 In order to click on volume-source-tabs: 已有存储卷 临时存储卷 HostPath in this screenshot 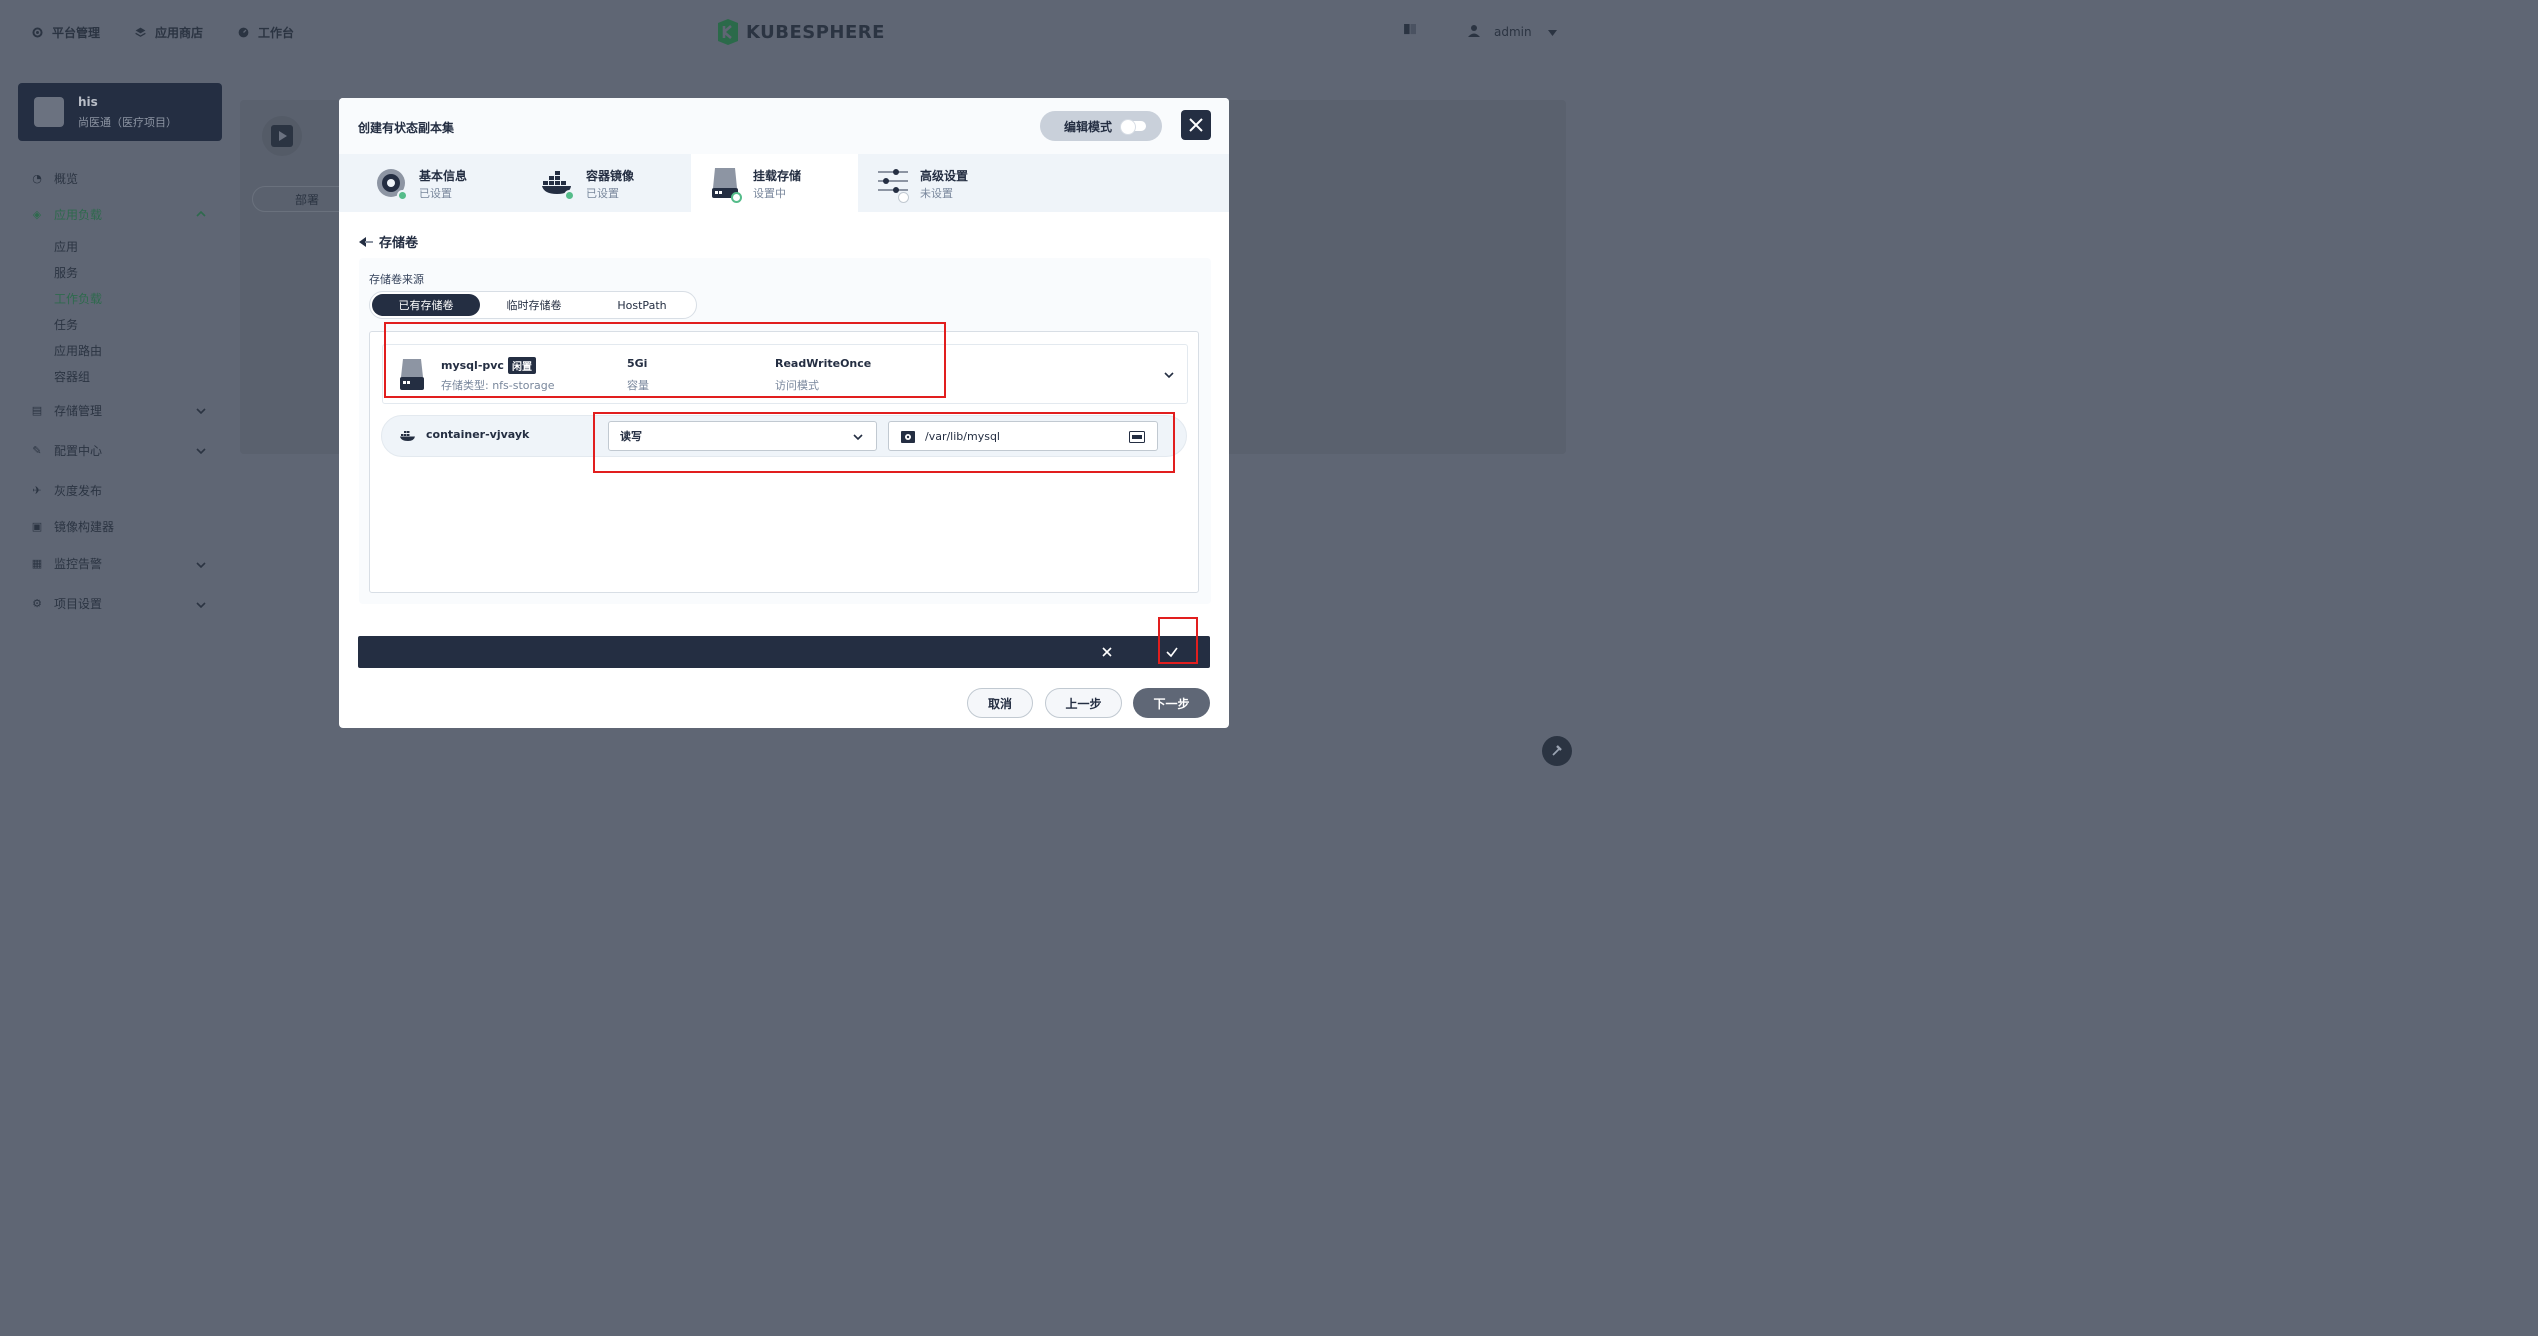, I will do `click(533, 305)`.